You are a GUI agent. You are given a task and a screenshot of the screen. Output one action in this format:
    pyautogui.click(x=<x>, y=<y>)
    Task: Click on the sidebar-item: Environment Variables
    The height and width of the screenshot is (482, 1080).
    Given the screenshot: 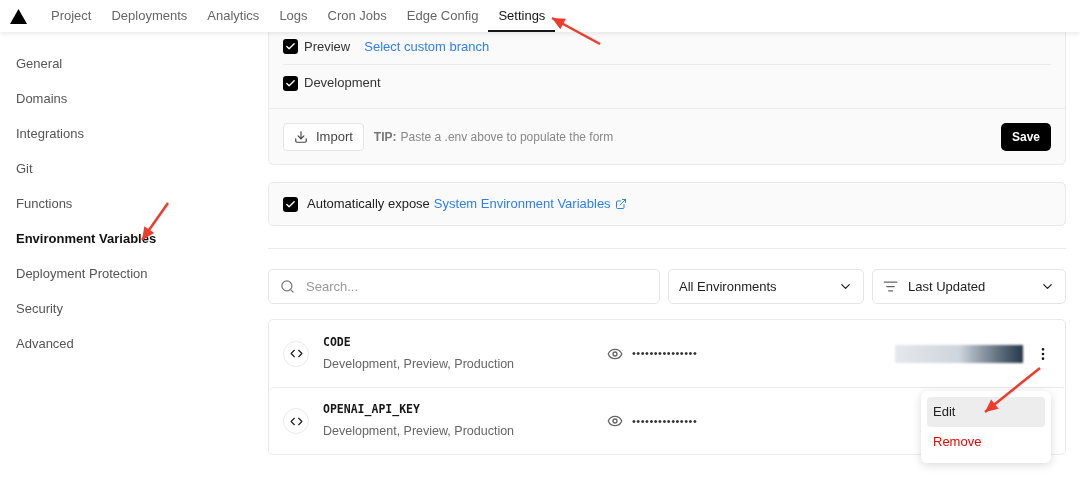 What is the action you would take?
    pyautogui.click(x=134, y=239)
    